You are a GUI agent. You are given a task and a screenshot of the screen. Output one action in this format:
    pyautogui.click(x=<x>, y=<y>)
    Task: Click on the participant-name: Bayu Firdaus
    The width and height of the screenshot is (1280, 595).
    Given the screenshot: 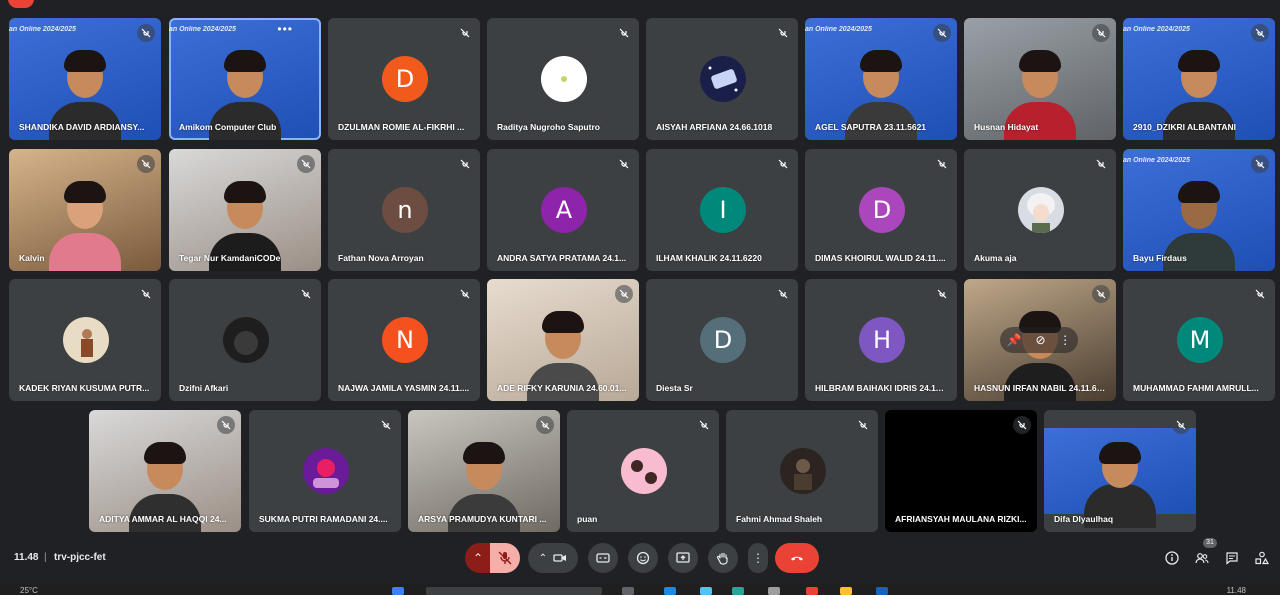 What is the action you would take?
    pyautogui.click(x=1160, y=258)
    